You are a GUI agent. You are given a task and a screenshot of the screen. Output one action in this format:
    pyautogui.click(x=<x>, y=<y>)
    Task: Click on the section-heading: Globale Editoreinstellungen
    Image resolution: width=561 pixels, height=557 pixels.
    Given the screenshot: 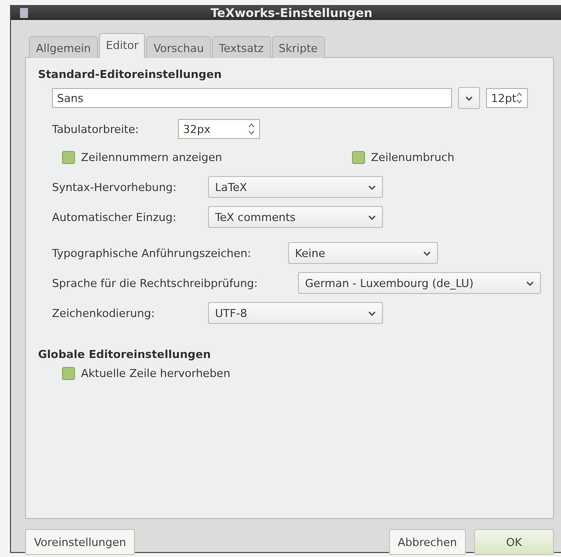 What is the action you would take?
    pyautogui.click(x=125, y=354)
    